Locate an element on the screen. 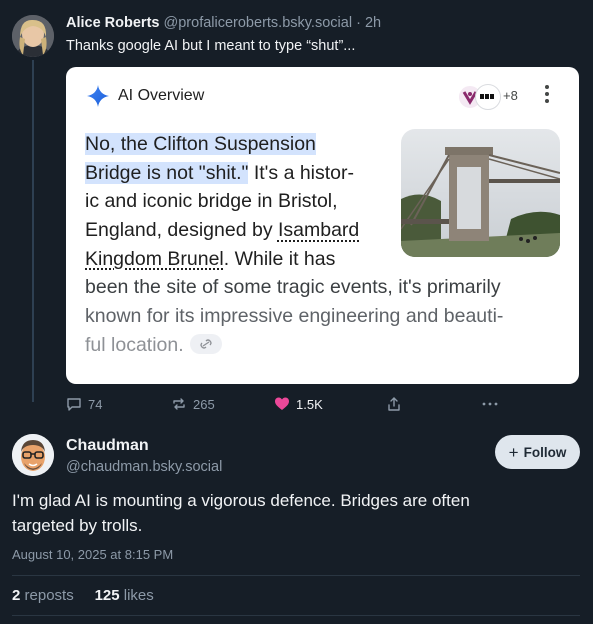 The width and height of the screenshot is (593, 624). reposts-count: 2 is located at coordinates (16, 595).